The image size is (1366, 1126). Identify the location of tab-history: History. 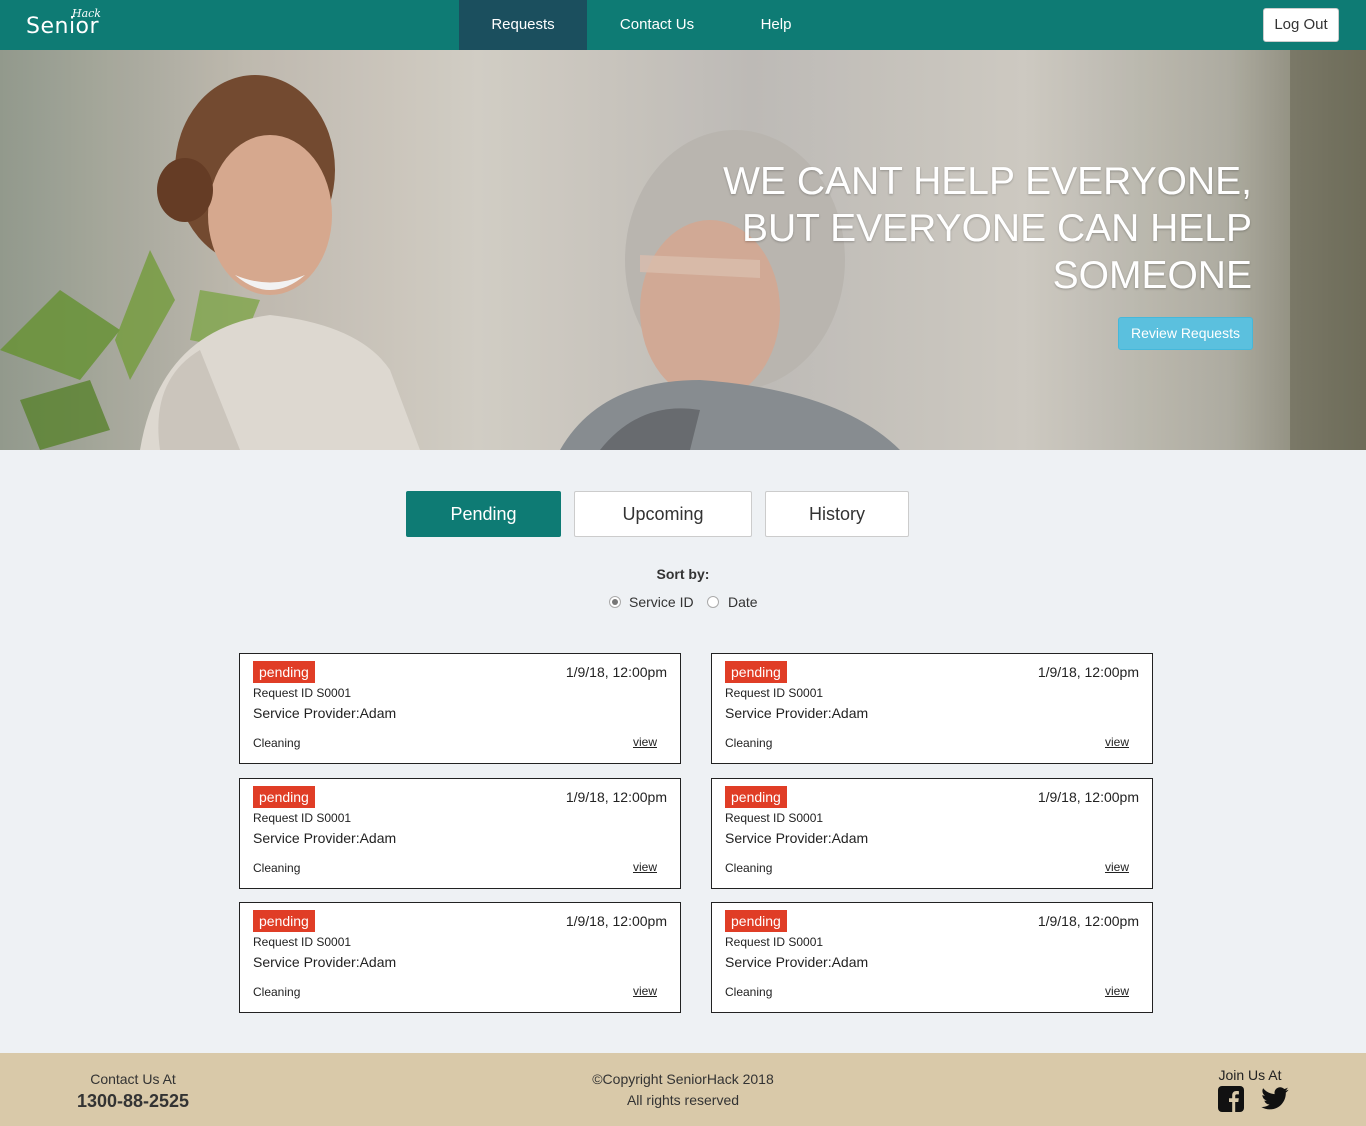
(837, 514).